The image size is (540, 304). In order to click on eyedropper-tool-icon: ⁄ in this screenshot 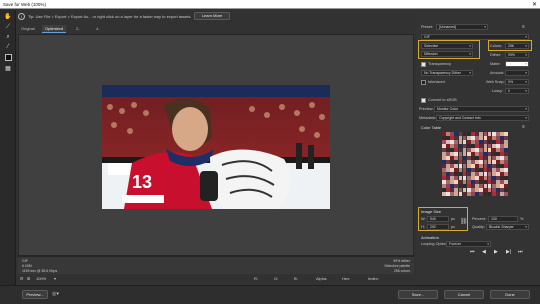, I will do `click(8, 47)`.